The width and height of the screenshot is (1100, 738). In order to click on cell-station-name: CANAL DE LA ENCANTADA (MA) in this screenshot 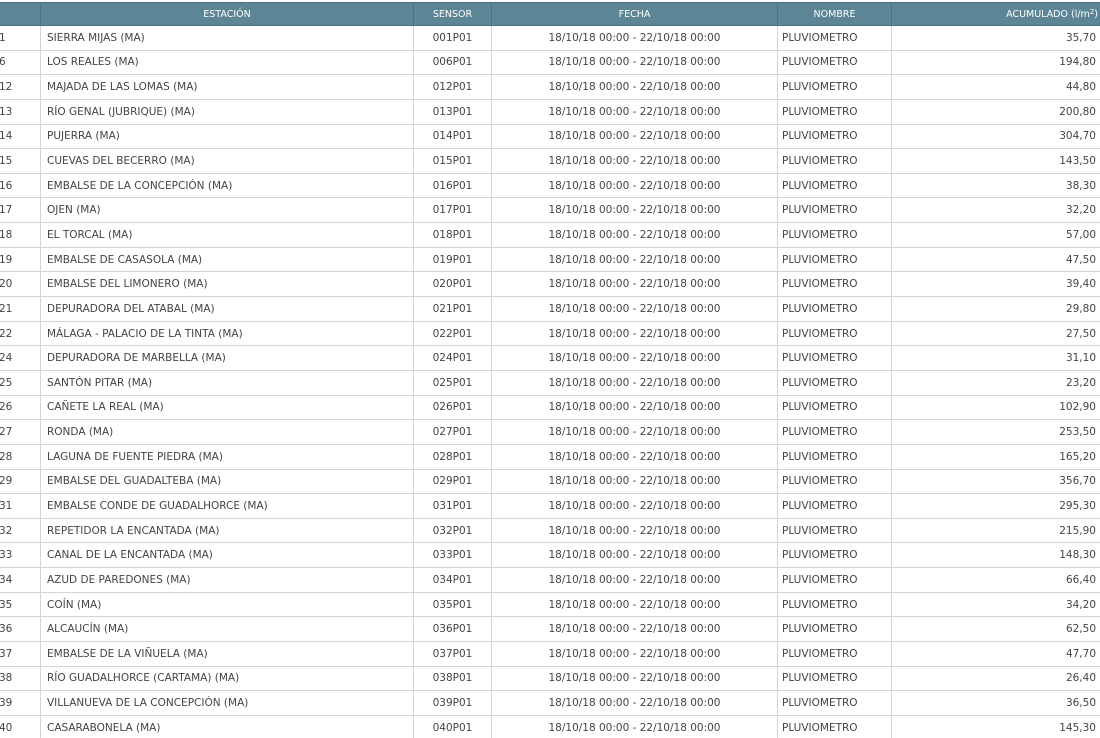, I will do `click(227, 555)`.